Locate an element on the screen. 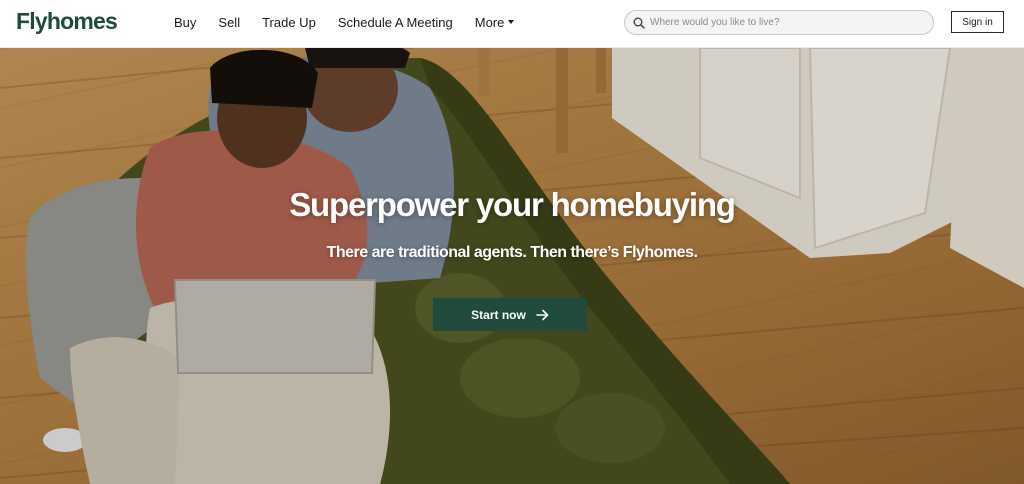  search-icon is located at coordinates (639, 23).